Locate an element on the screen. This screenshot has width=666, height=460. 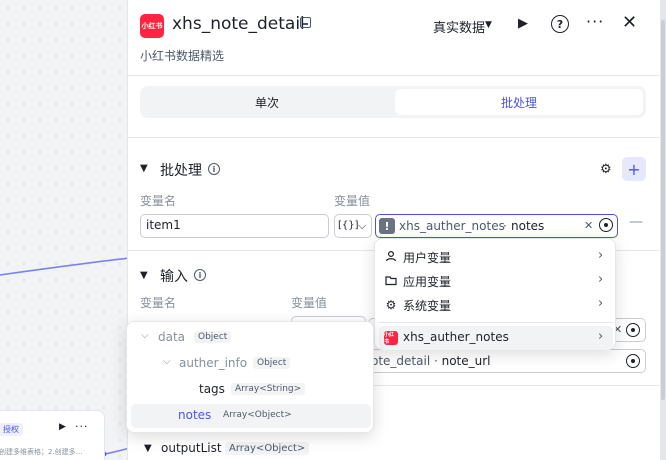
close-icon: ✕ is located at coordinates (629, 22).